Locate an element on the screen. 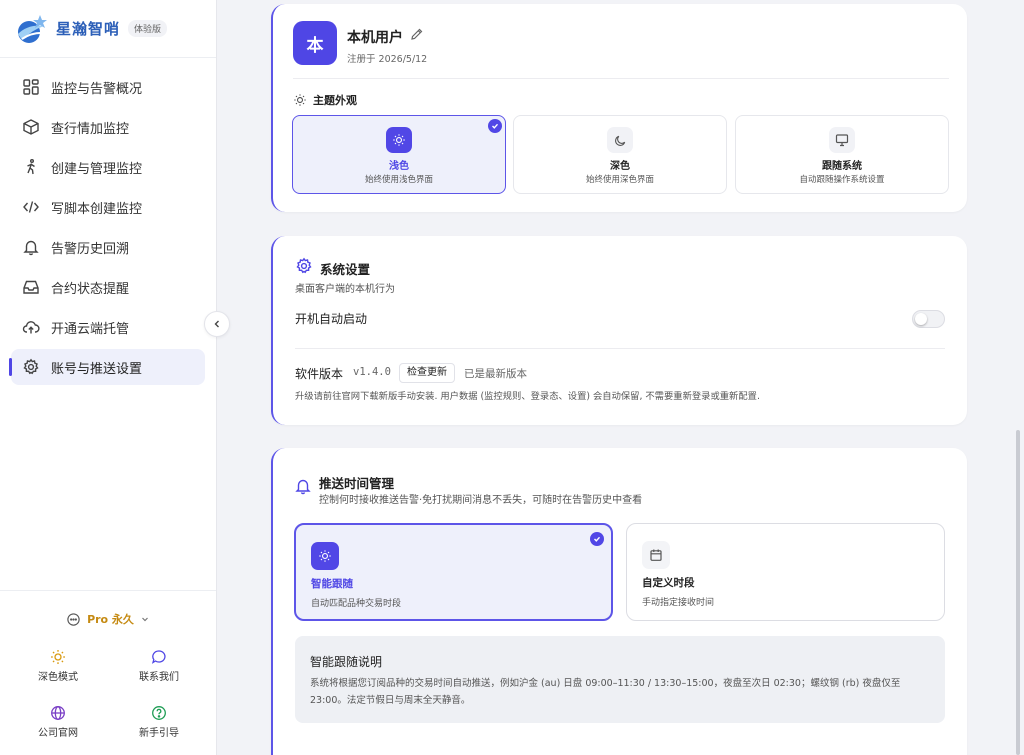 This screenshot has height=755, width=1024. sidebar-item-history: 告警历史回溯 is located at coordinates (108, 247).